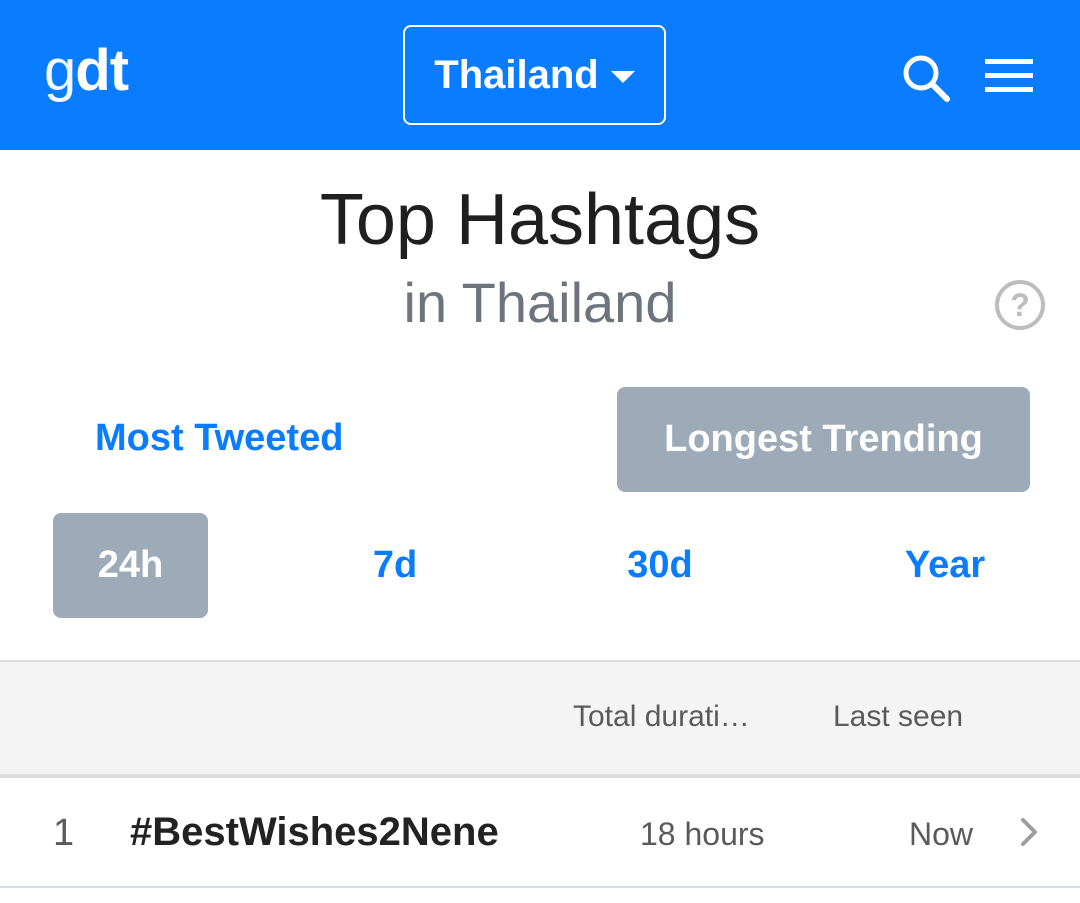  What do you see at coordinates (102, 70) in the screenshot?
I see `logo-dt: dt` at bounding box center [102, 70].